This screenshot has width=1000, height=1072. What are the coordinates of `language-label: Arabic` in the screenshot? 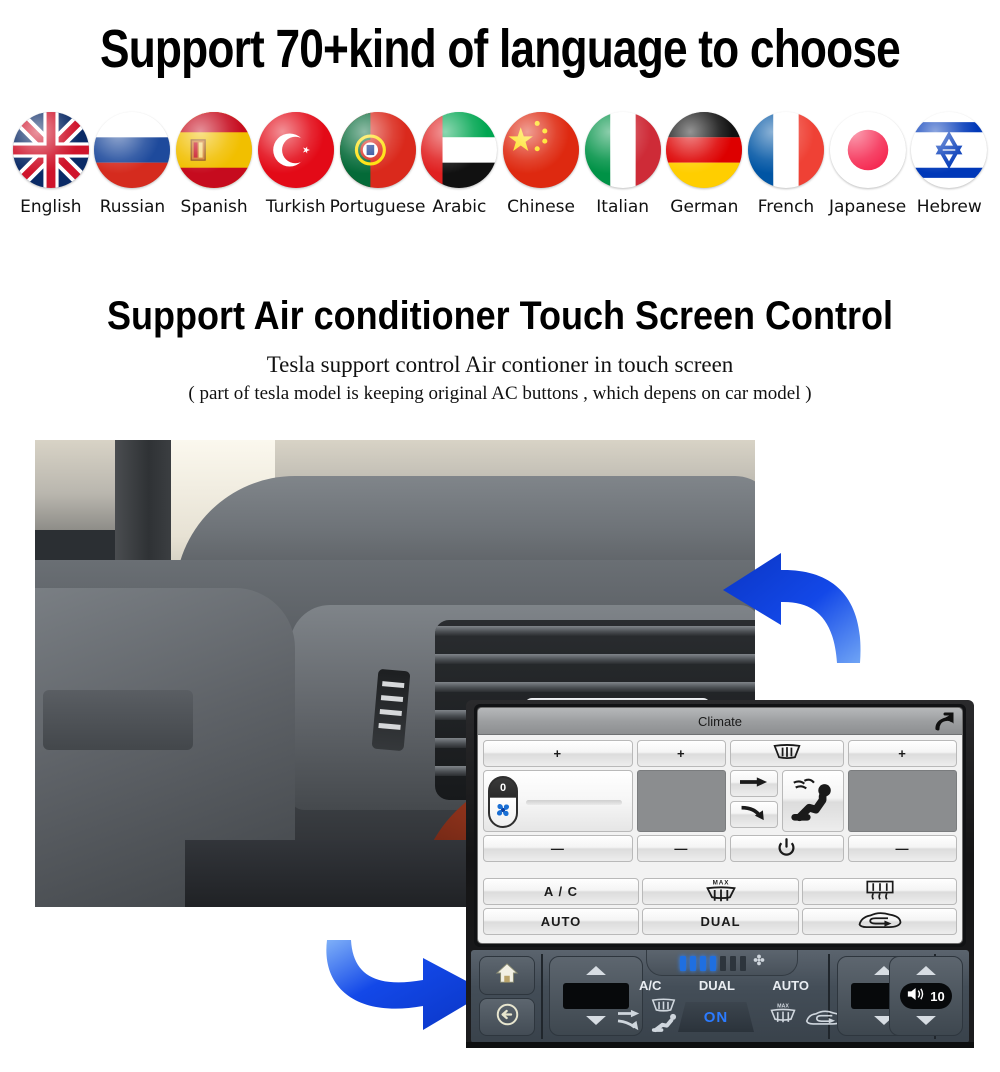 It's located at (459, 207).